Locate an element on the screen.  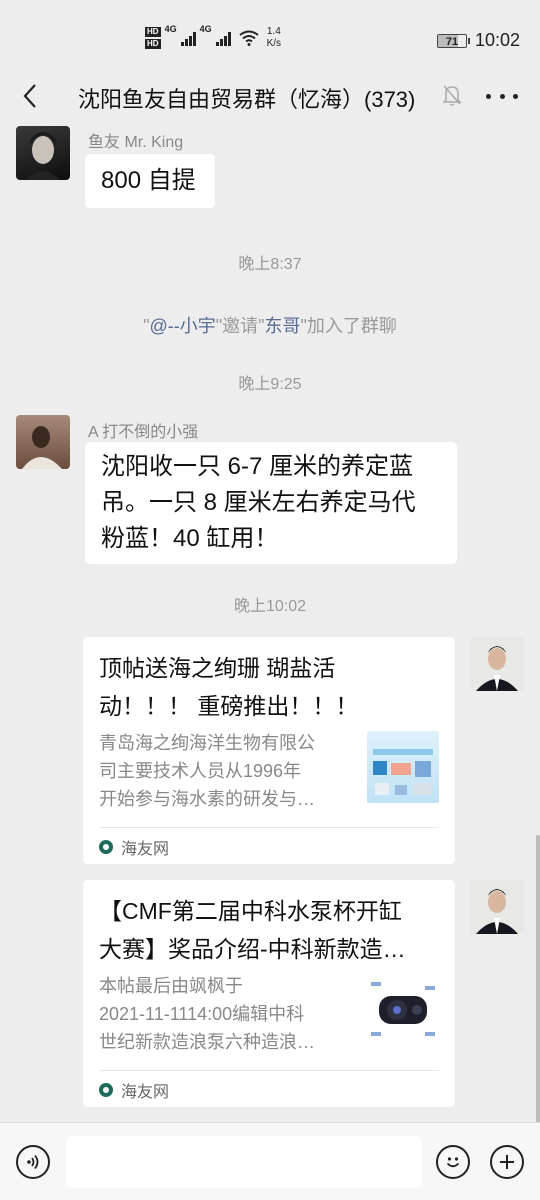
status-right: 71 10:02 is located at coordinates (478, 40).